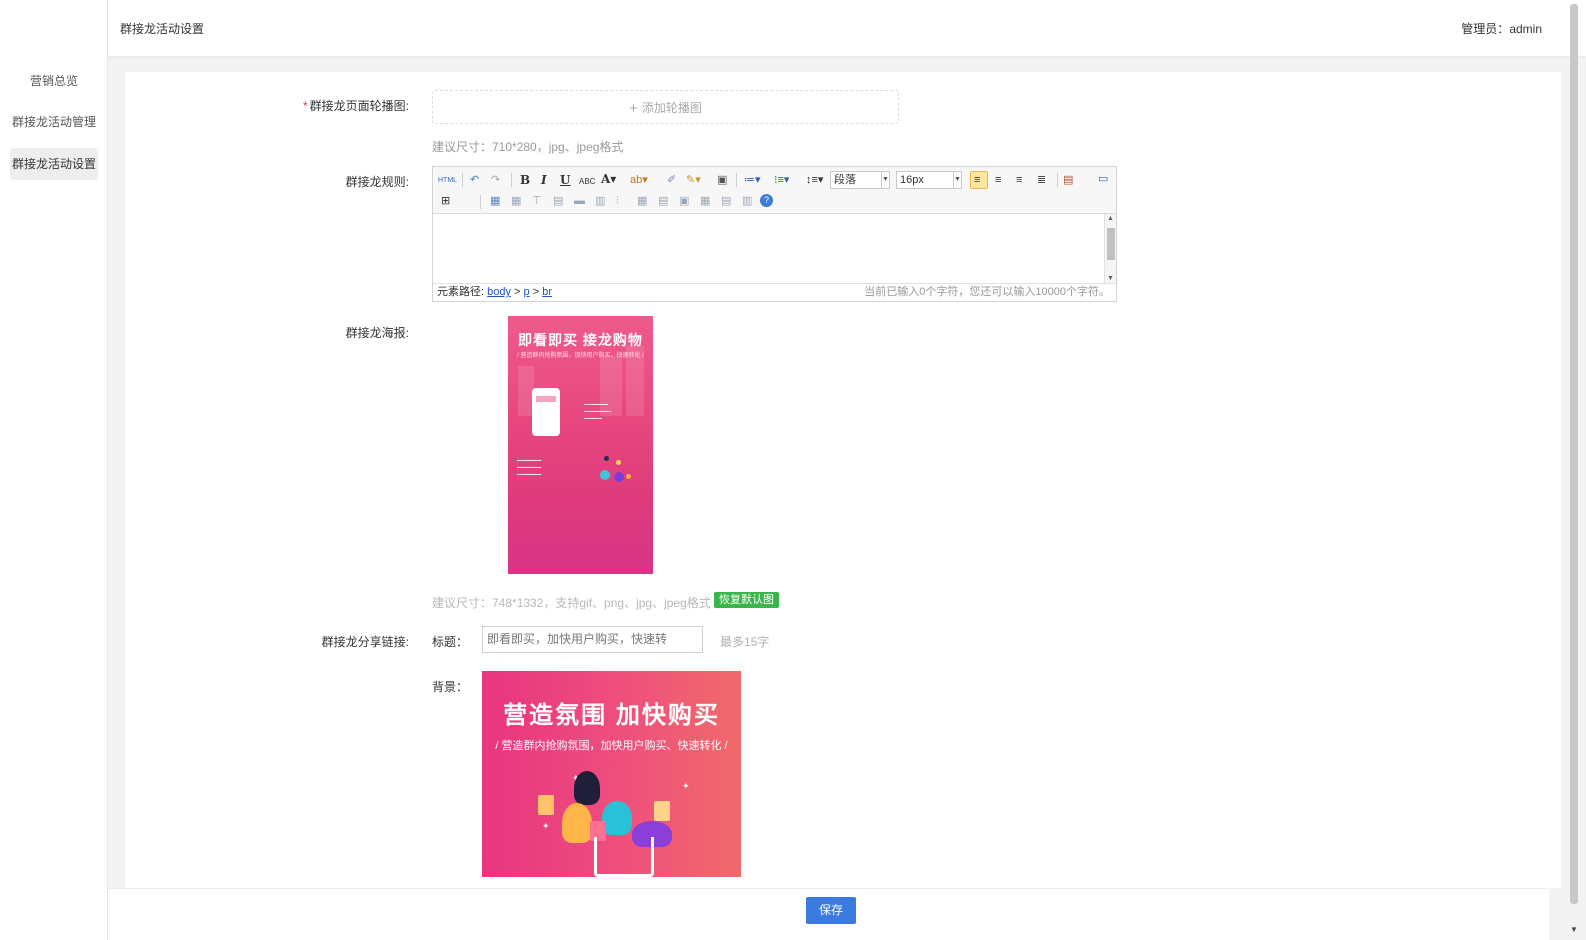 The width and height of the screenshot is (1586, 940). Describe the element at coordinates (528, 147) in the screenshot. I see `carousel-hint: 建议尺寸：710*280，jpg、jpeg格式` at that location.